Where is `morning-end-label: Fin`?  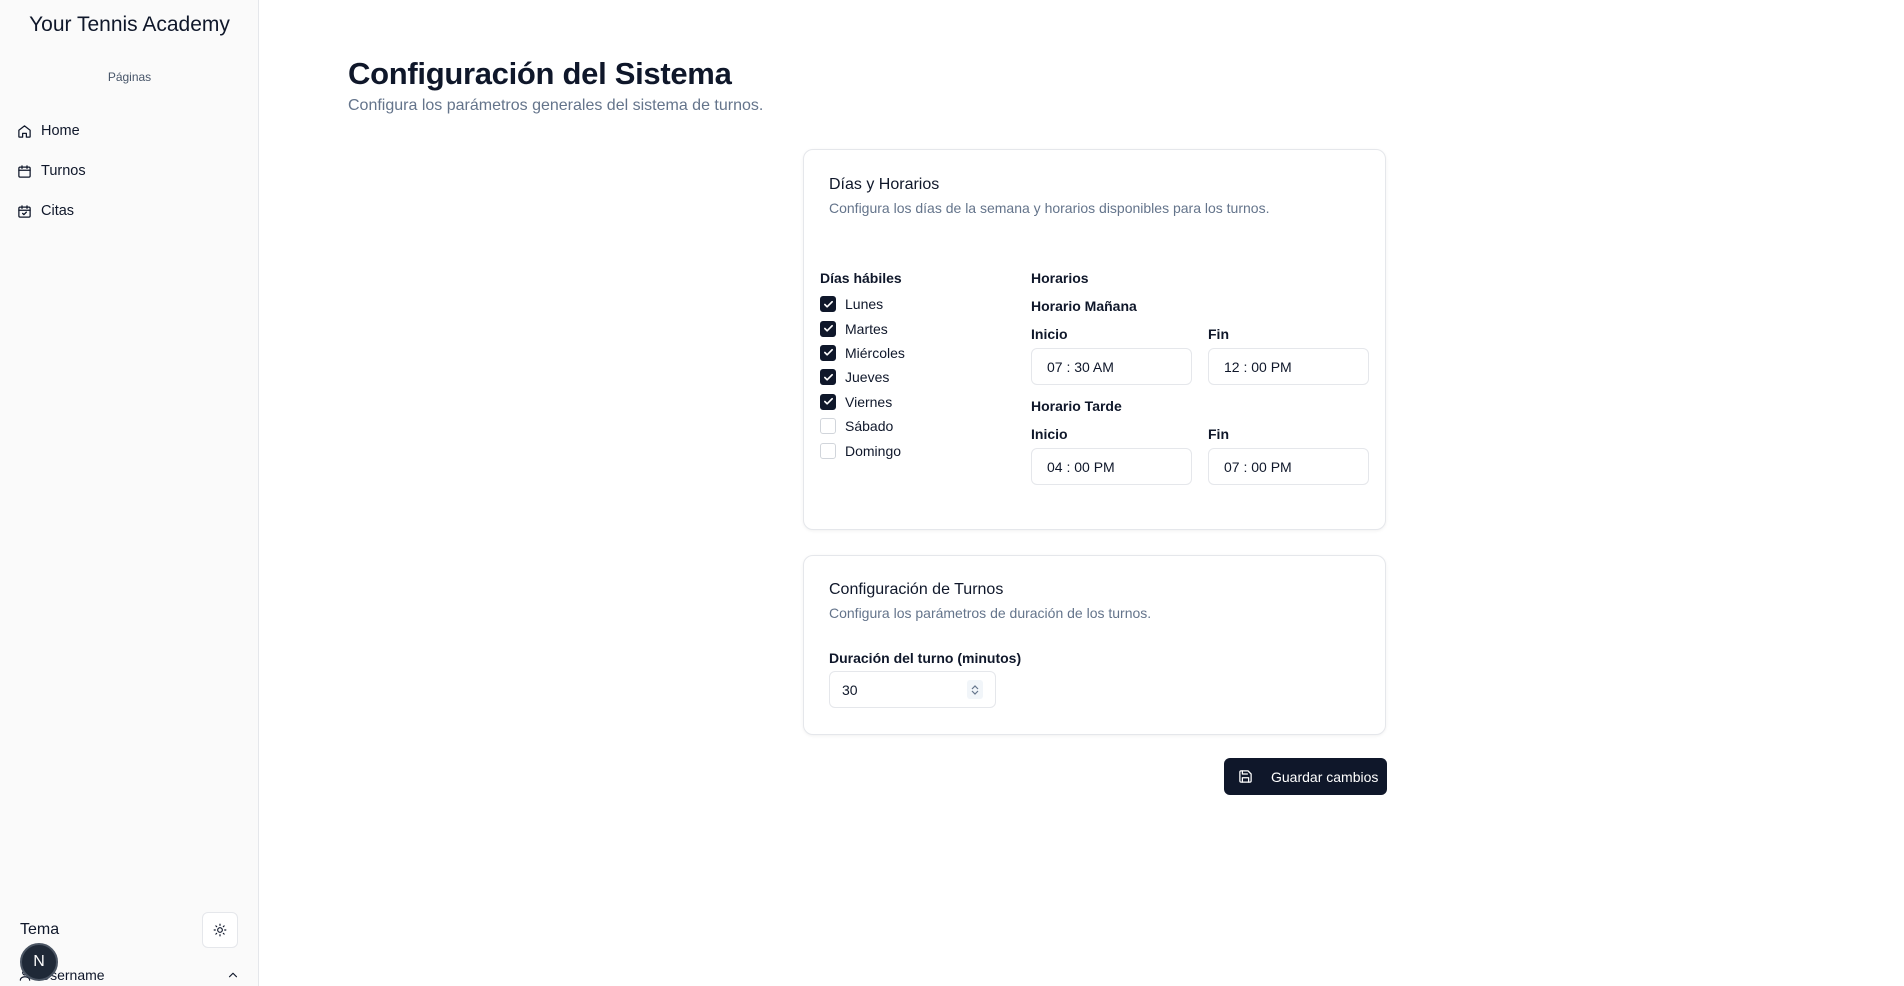
morning-end-label: Fin is located at coordinates (1218, 334).